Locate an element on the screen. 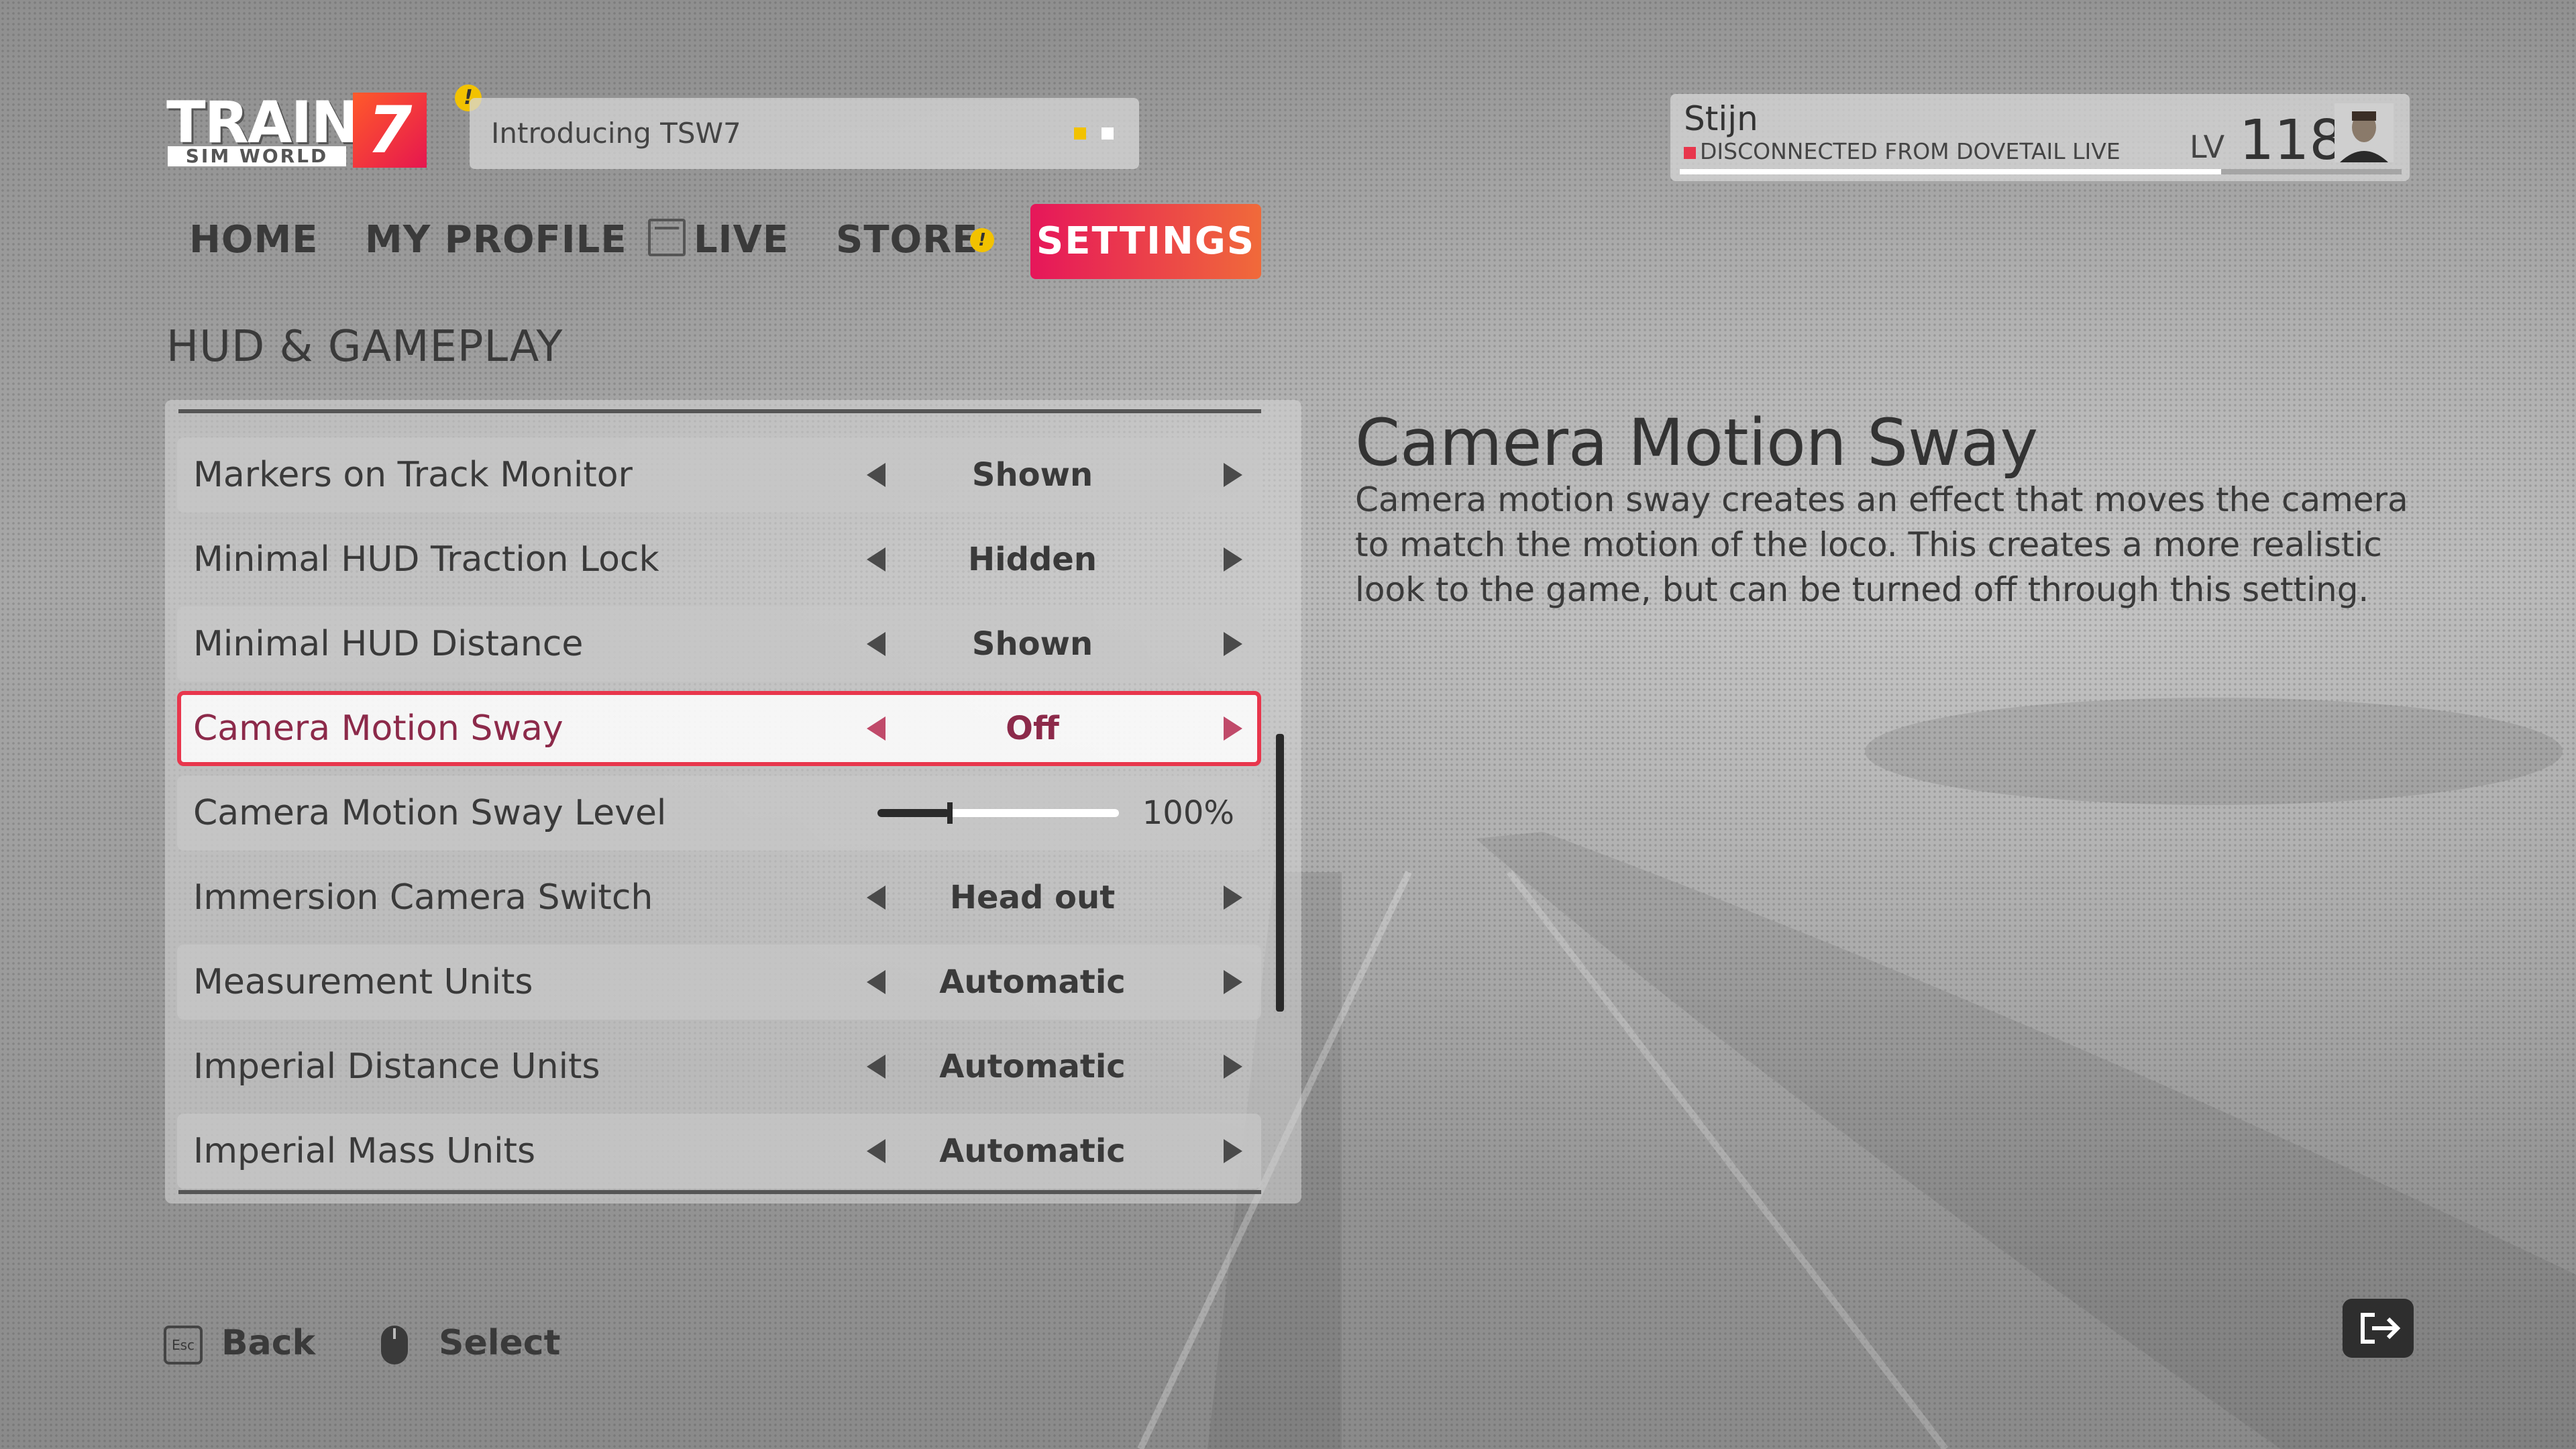 The height and width of the screenshot is (1449, 2576). store-alert-icon: ! is located at coordinates (982, 240).